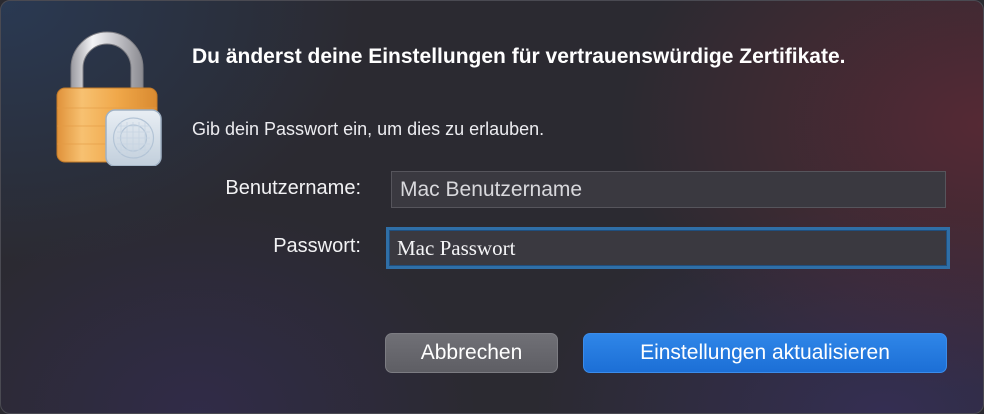  Describe the element at coordinates (668, 189) in the screenshot. I see `username-field: Mac Benutzername` at that location.